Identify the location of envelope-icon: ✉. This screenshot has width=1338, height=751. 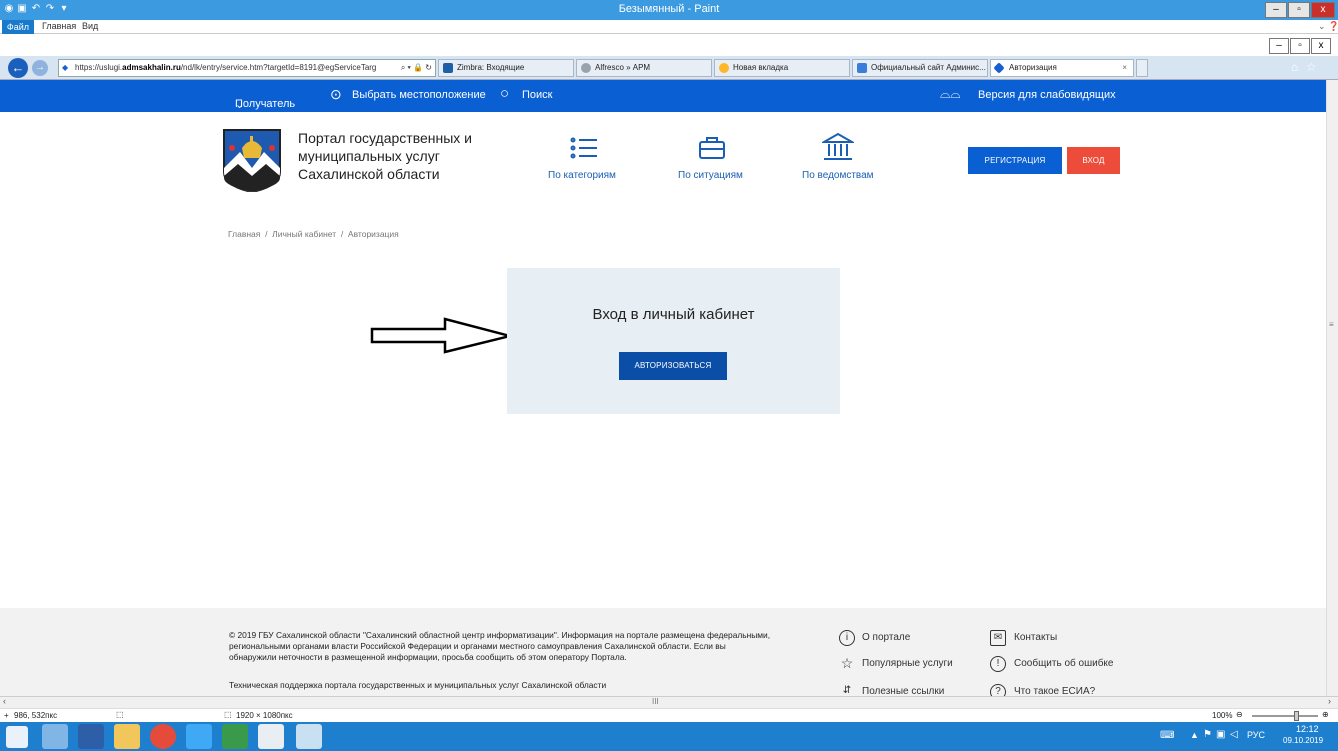
(998, 638).